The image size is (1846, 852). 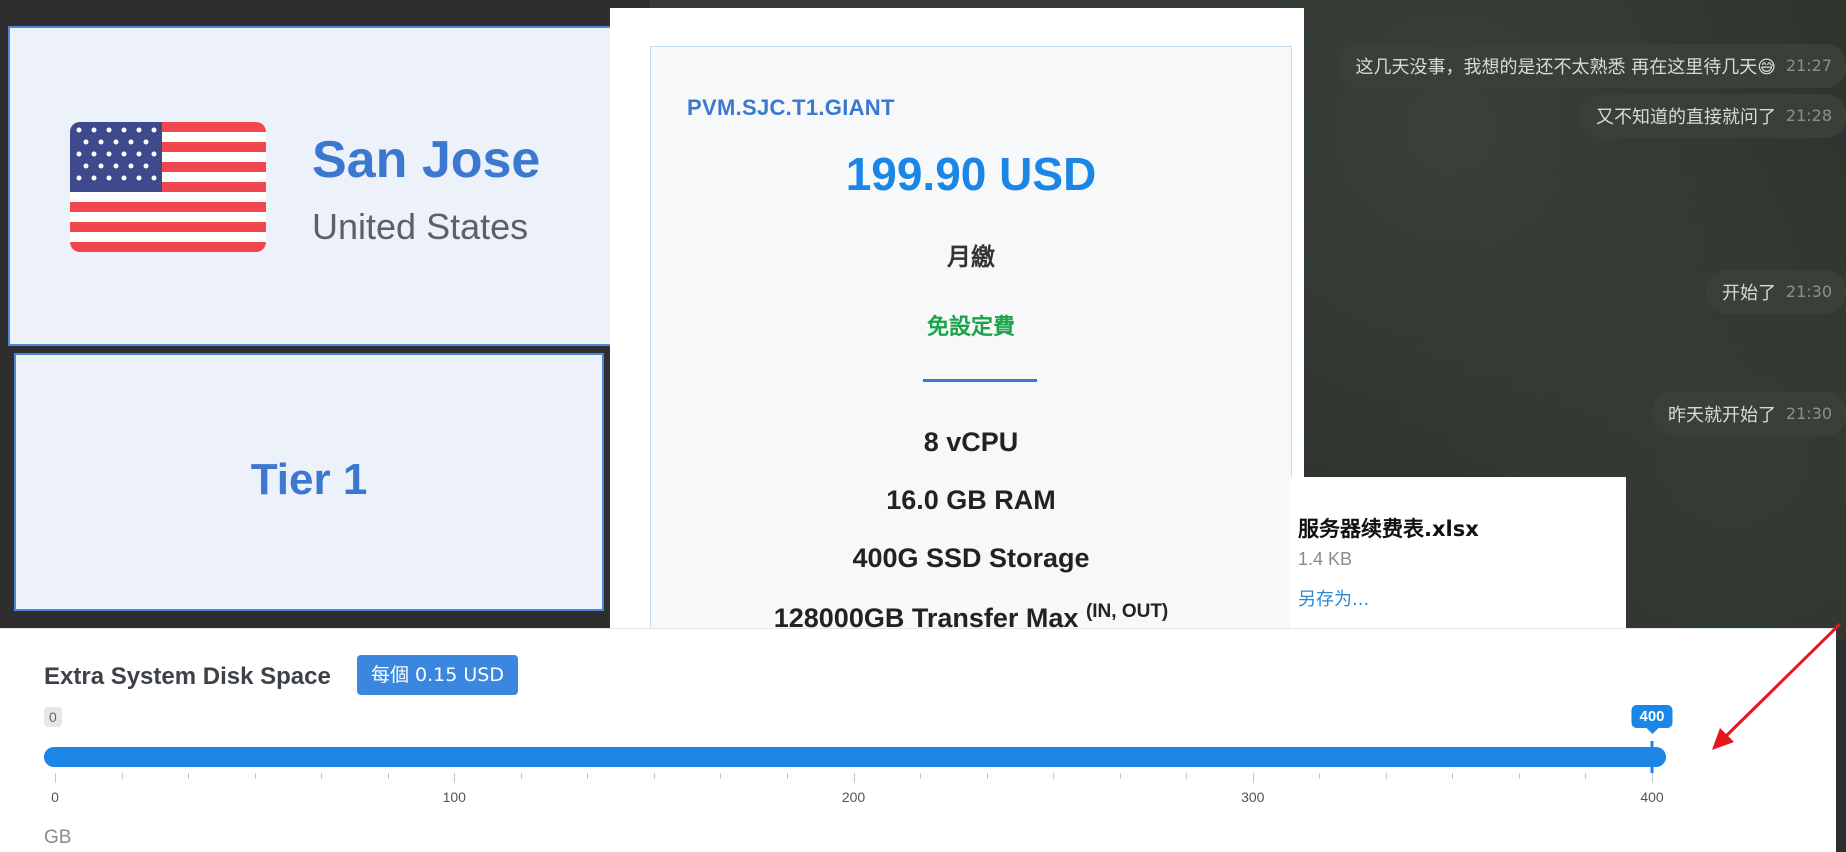 I want to click on chat-message: 开始了 21:30, so click(x=1776, y=292).